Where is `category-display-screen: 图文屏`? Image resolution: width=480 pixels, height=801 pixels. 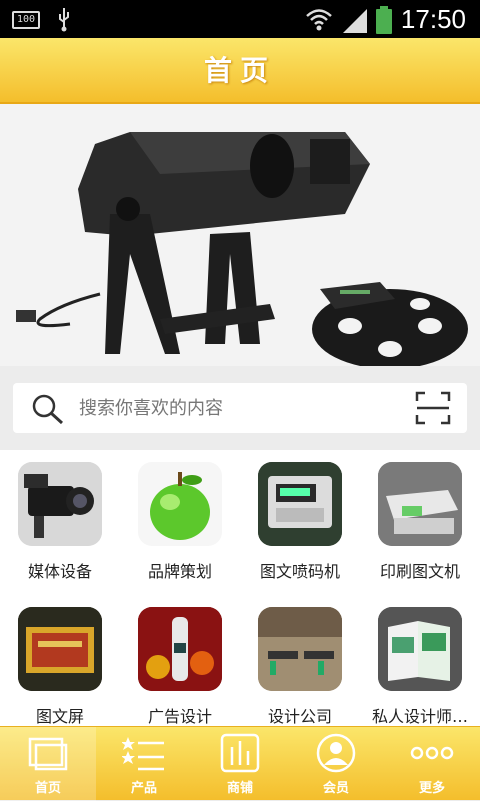 category-display-screen: 图文屏 is located at coordinates (60, 664).